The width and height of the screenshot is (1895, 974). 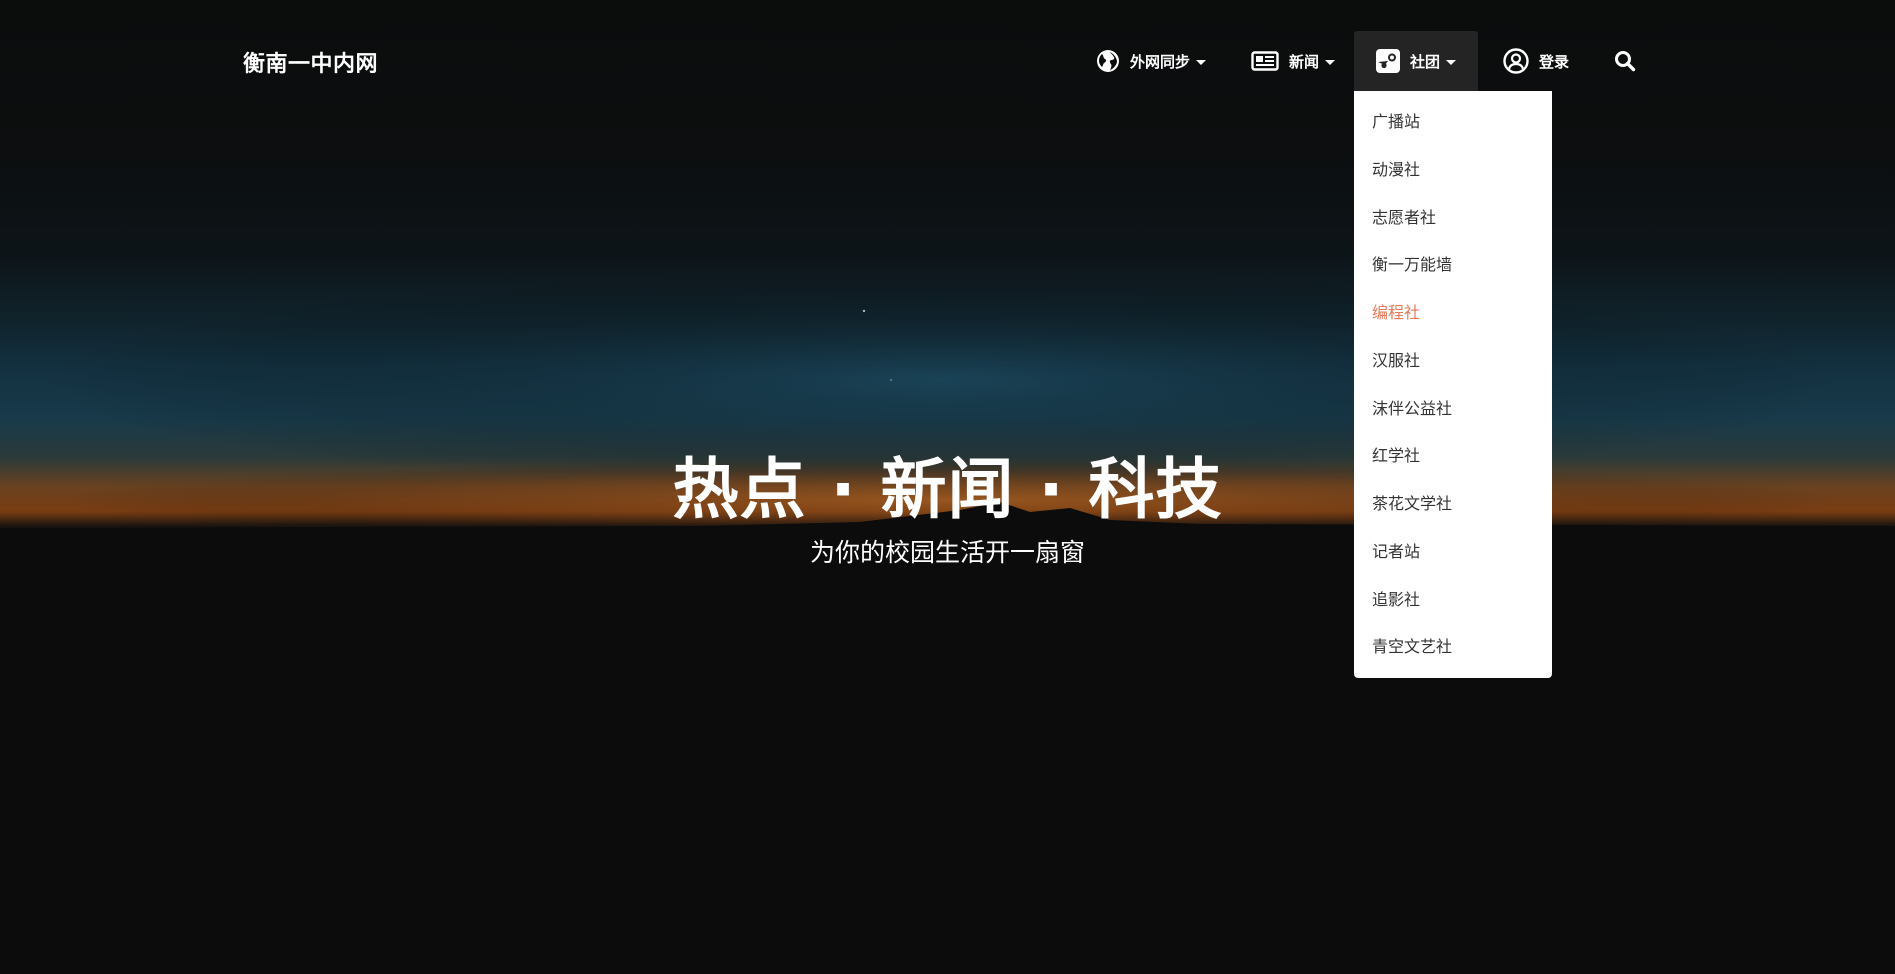 I want to click on dropdown-item-wall: 衡一万能墙, so click(x=1412, y=265).